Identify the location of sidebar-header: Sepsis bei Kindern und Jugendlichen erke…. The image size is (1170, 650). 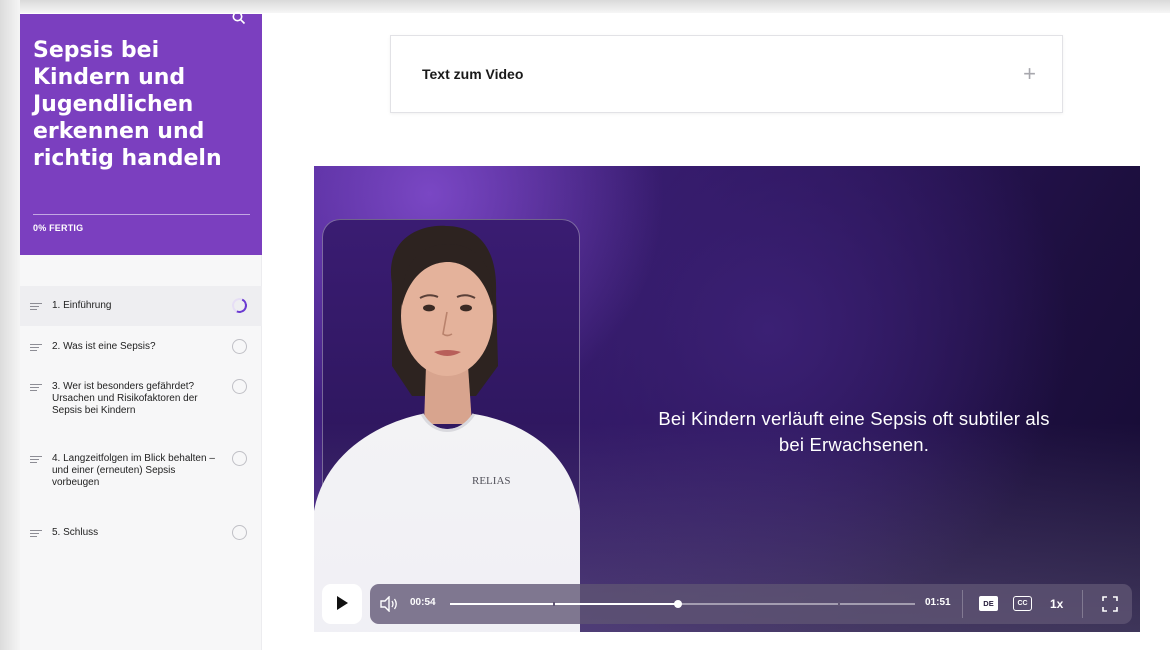
(141, 133).